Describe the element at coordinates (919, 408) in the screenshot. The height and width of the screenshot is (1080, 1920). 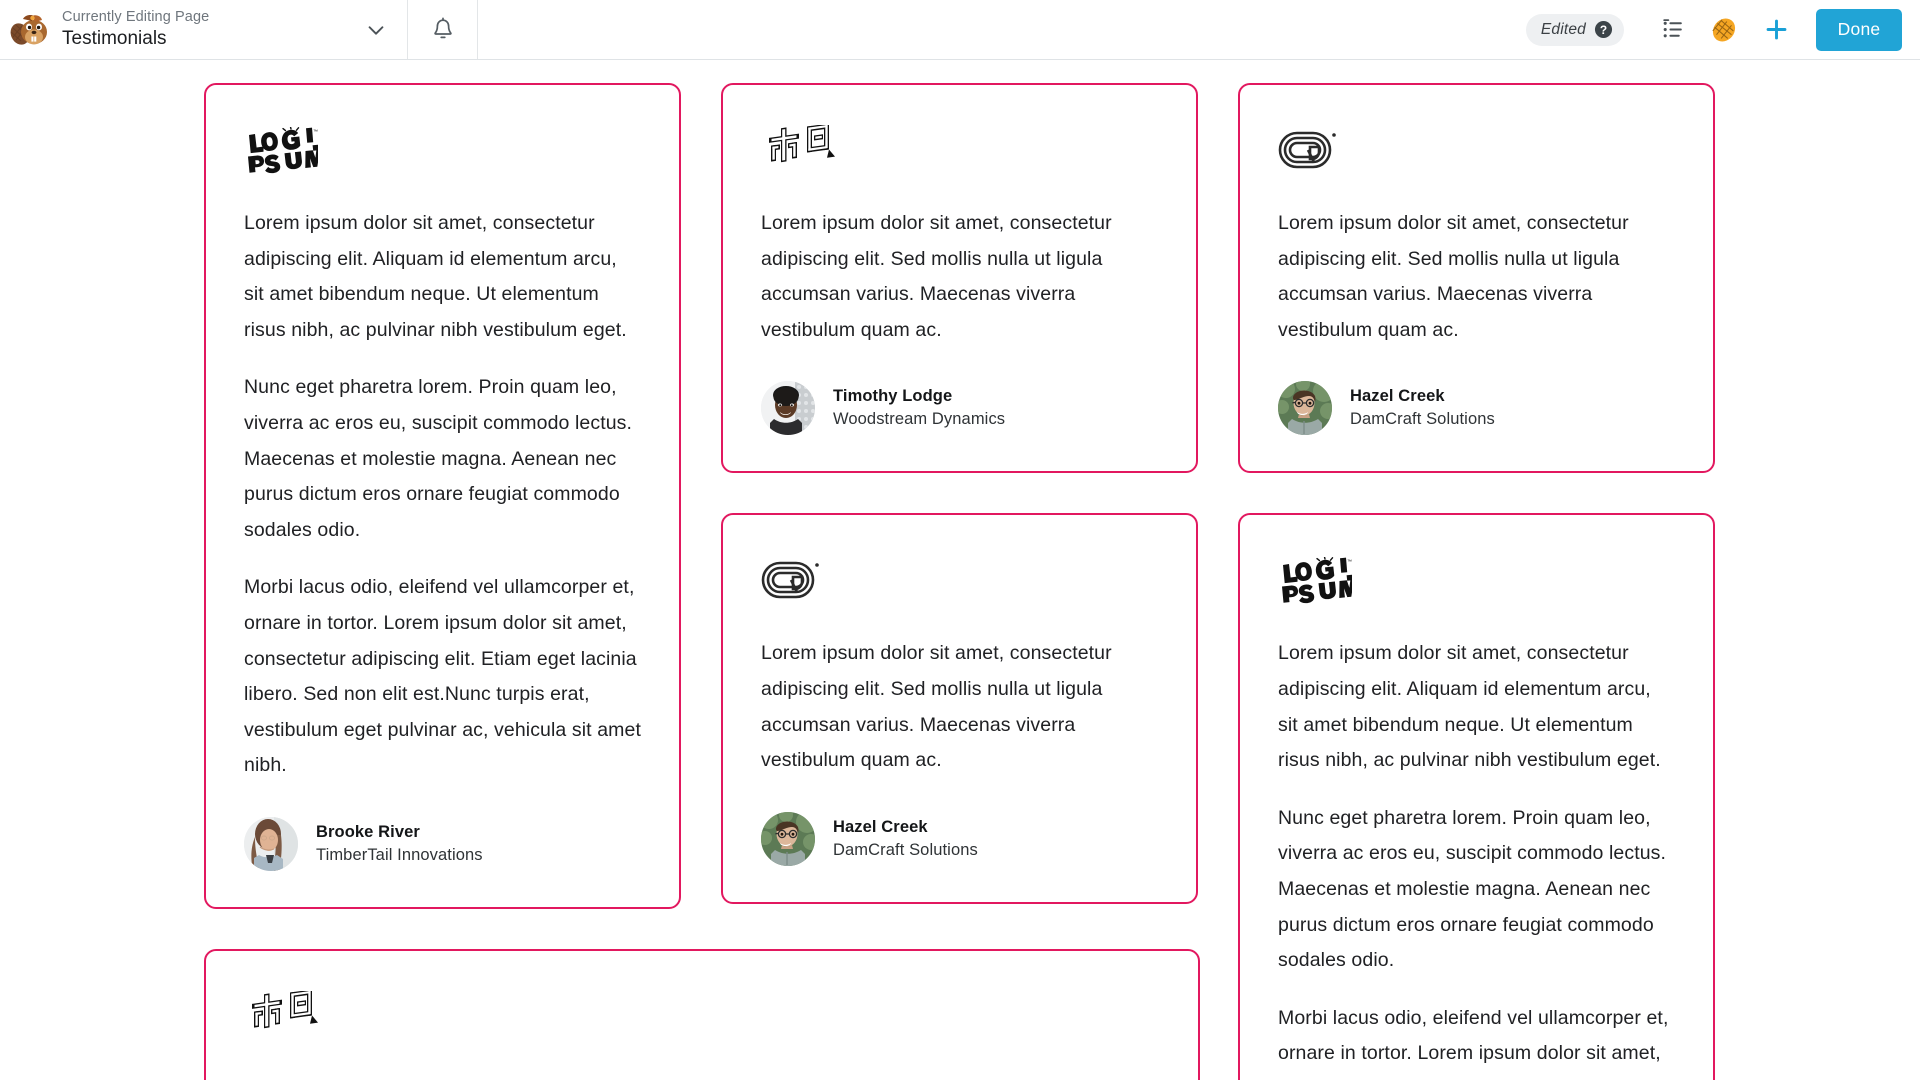
I see `author-meta: Timothy Lodge Woodstream Dynamics` at that location.